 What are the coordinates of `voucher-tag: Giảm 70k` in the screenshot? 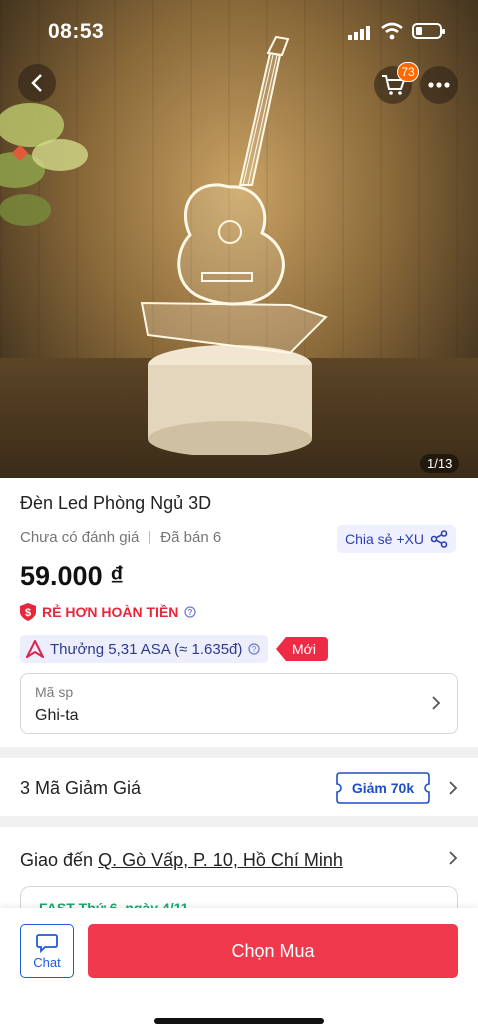 It's located at (383, 788).